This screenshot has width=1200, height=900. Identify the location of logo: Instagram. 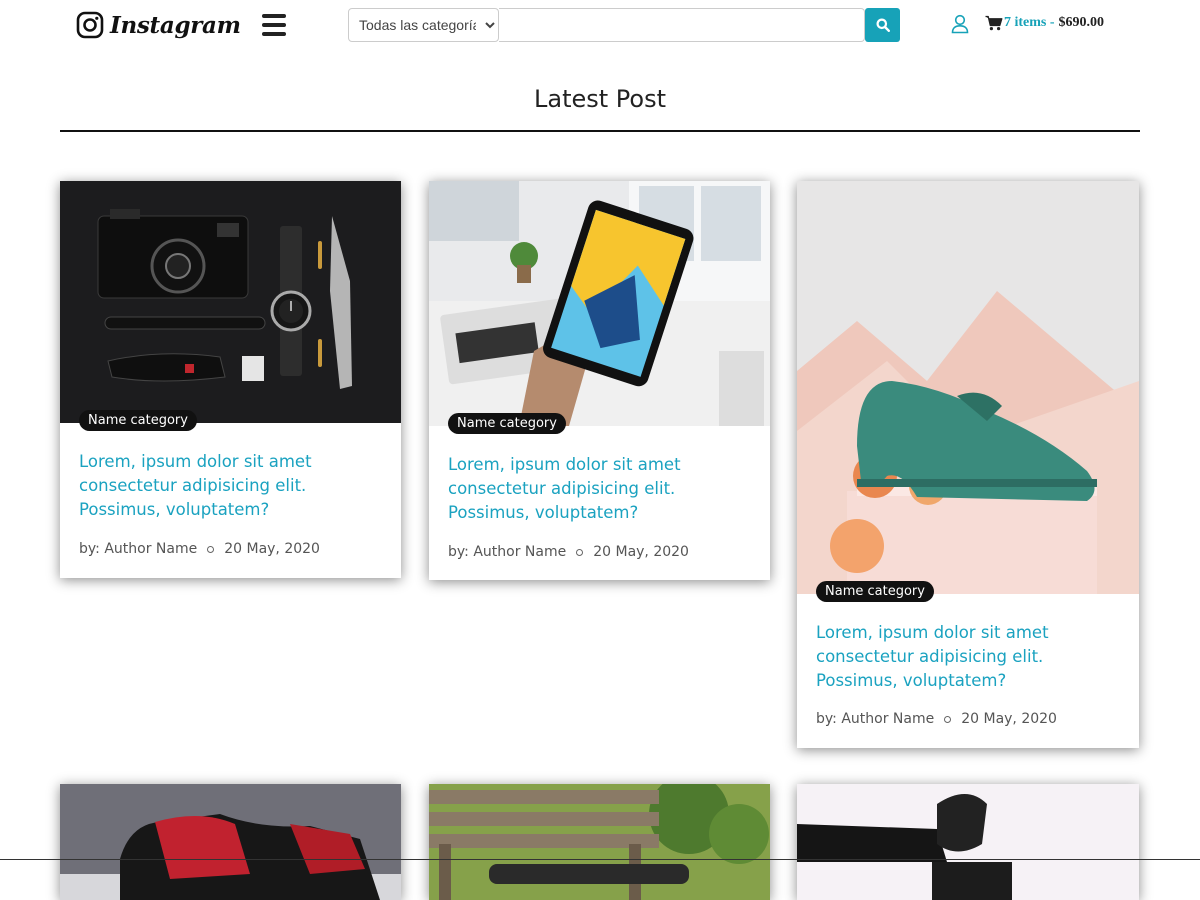
(158, 25).